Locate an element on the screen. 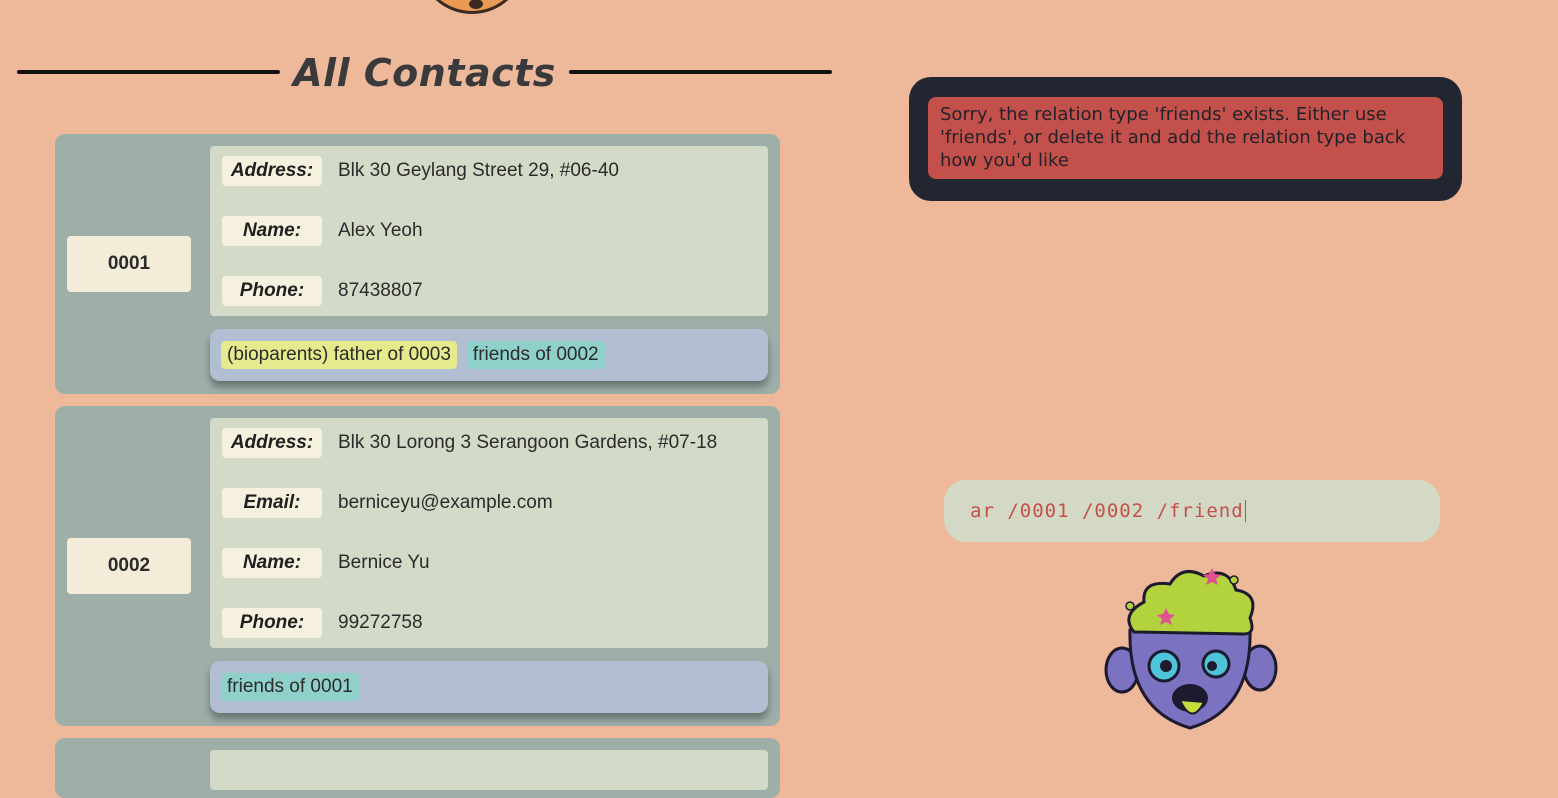 This screenshot has width=1558, height=798. field-label: Email: is located at coordinates (272, 503).